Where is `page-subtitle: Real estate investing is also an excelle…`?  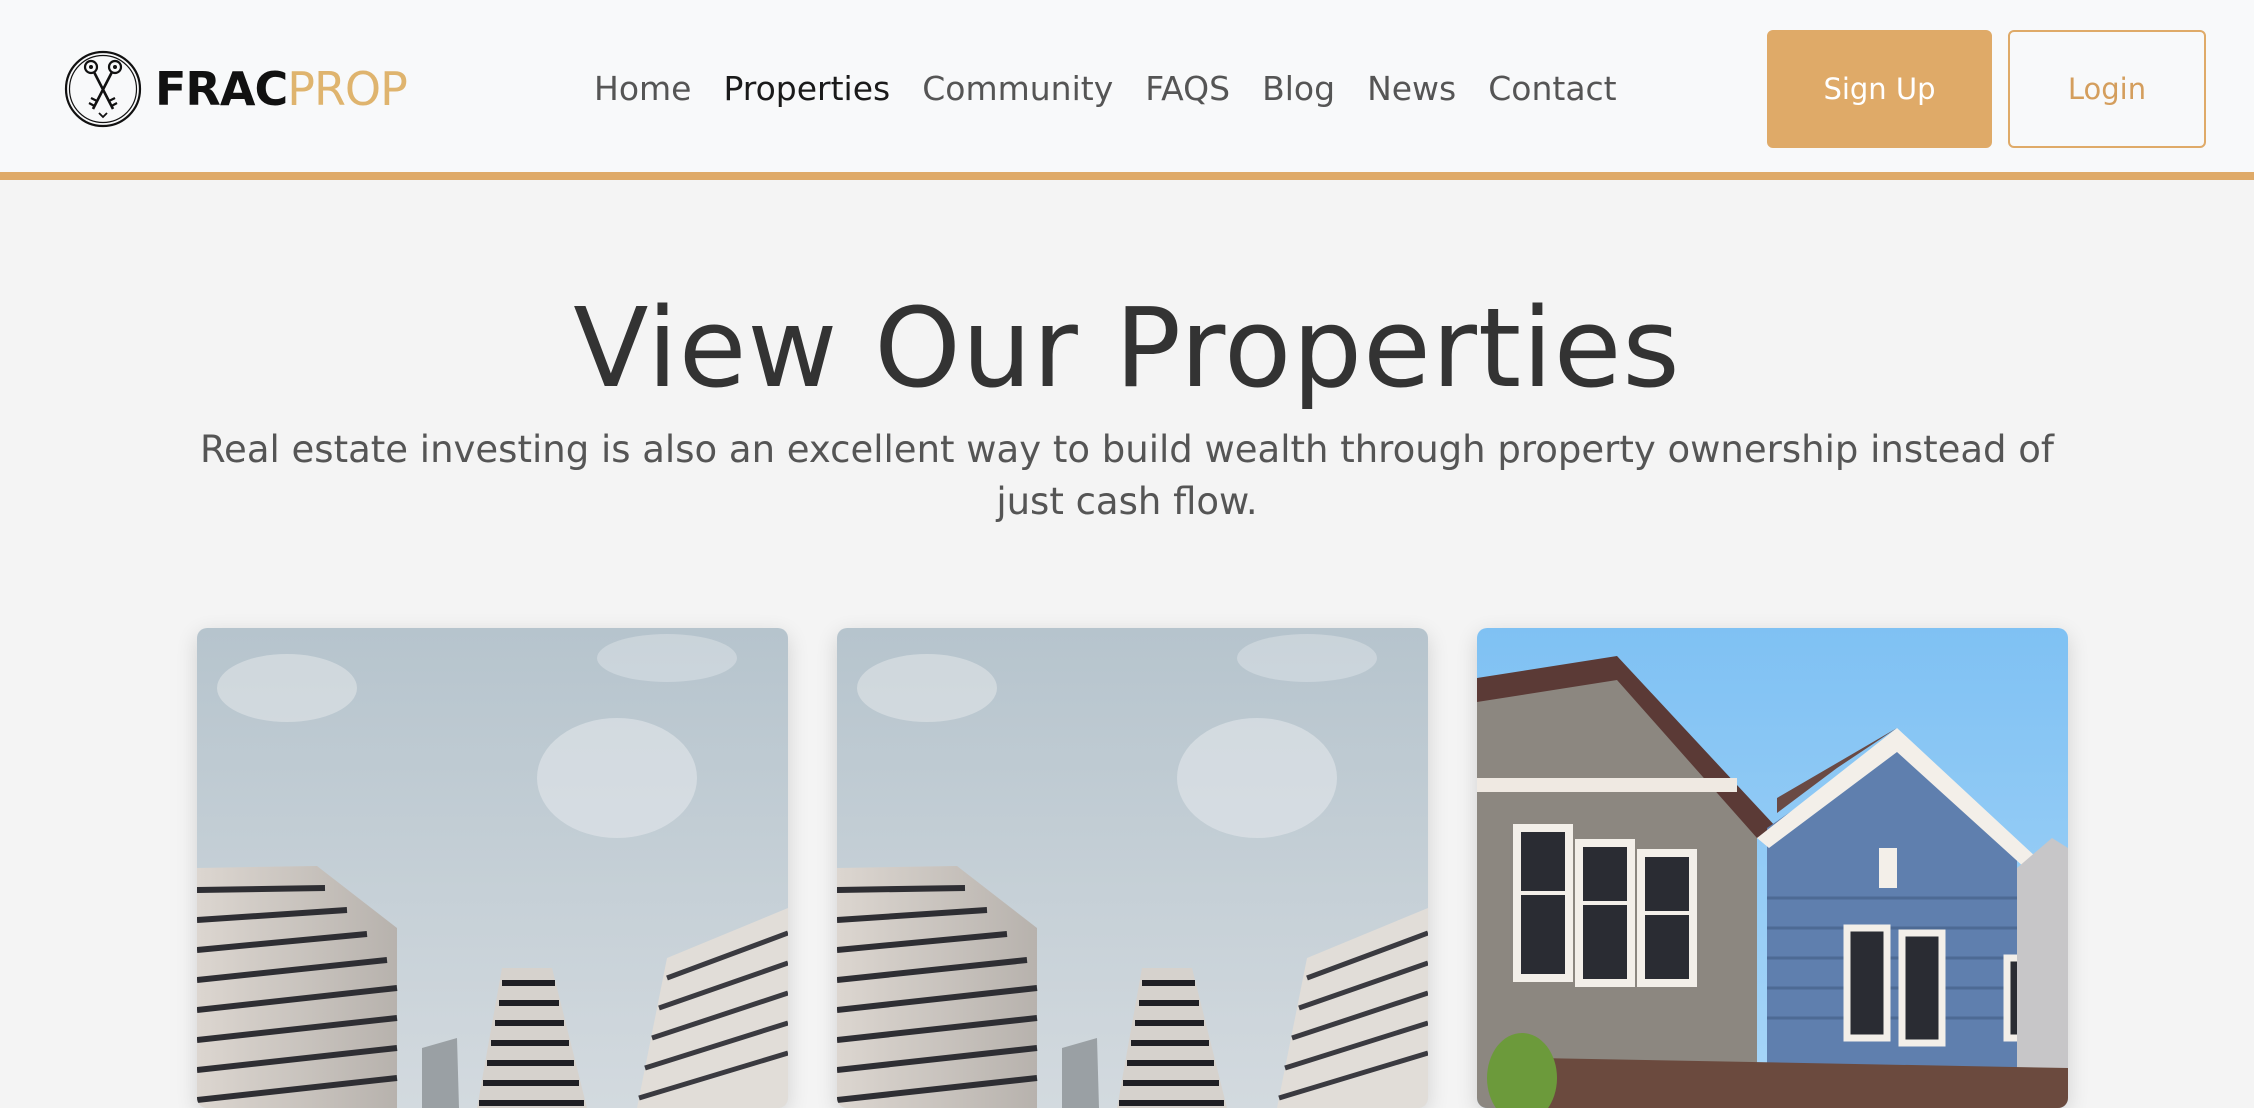 page-subtitle: Real estate investing is also an excelle… is located at coordinates (1127, 475).